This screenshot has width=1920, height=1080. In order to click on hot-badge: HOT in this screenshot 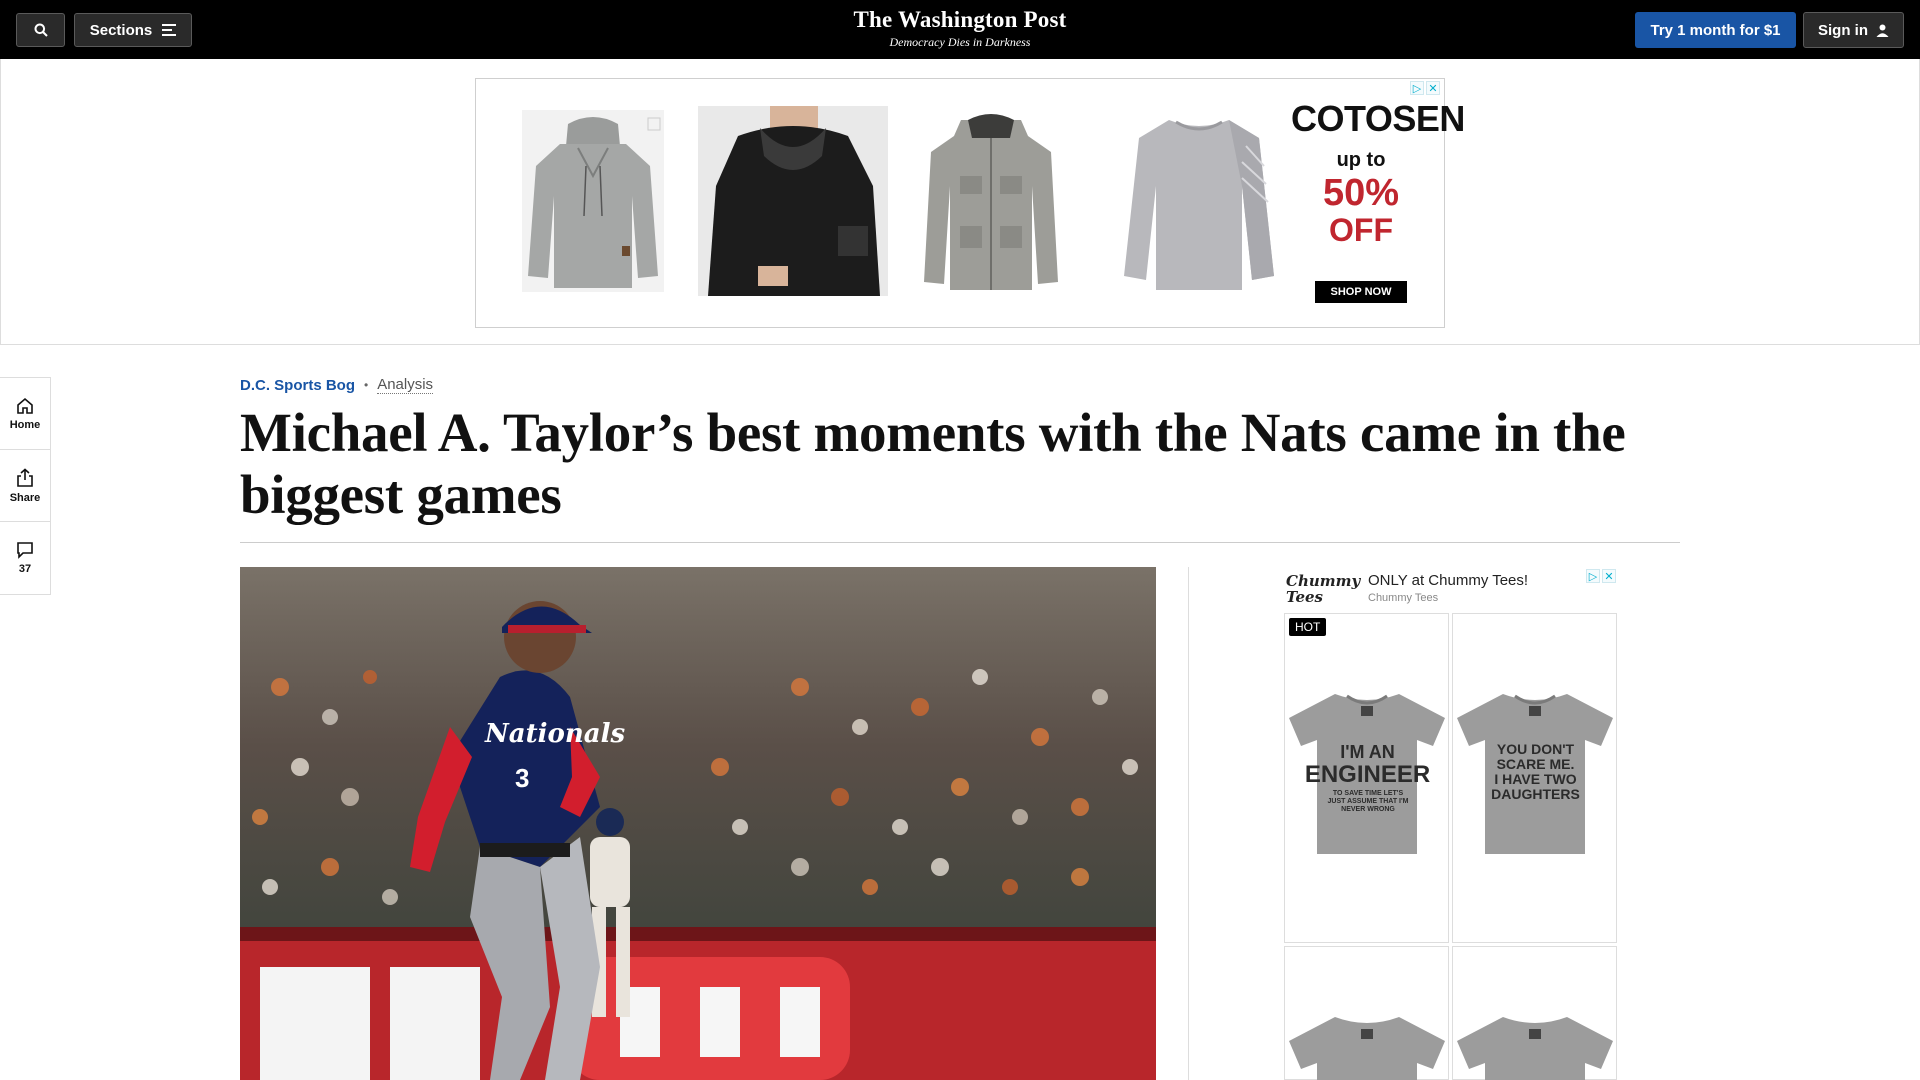, I will do `click(1308, 627)`.